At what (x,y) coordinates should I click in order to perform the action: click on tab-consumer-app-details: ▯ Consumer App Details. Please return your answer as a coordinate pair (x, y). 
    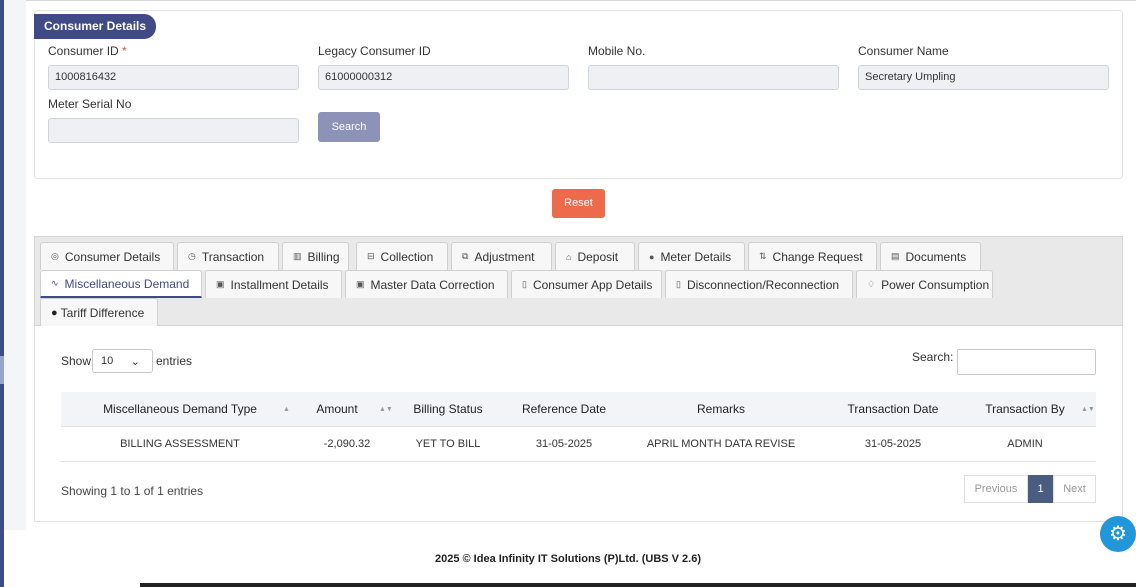
    Looking at the image, I should click on (586, 284).